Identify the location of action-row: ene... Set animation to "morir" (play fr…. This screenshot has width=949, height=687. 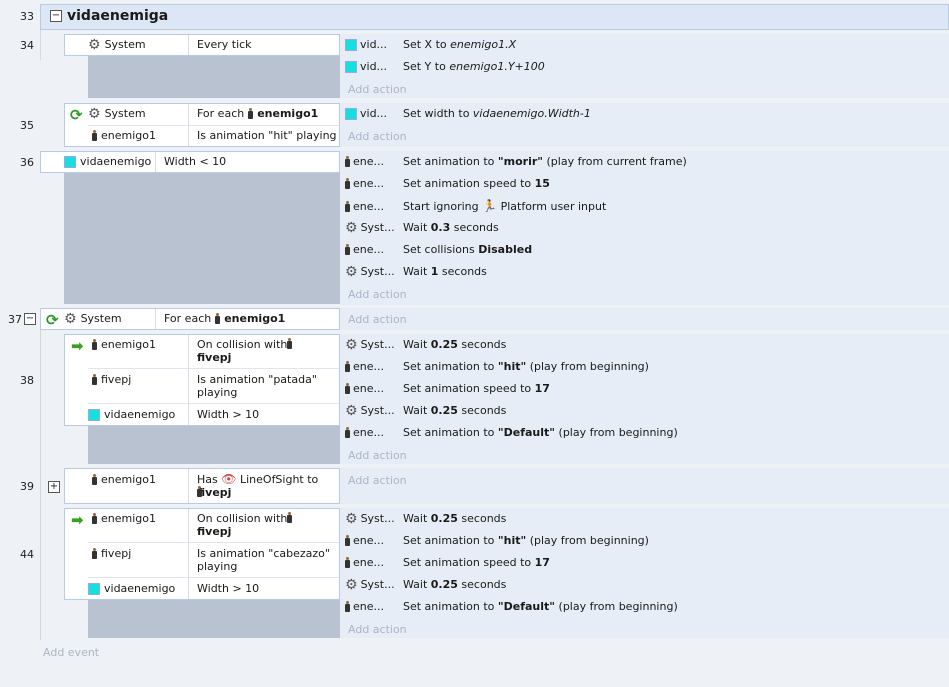
(516, 161).